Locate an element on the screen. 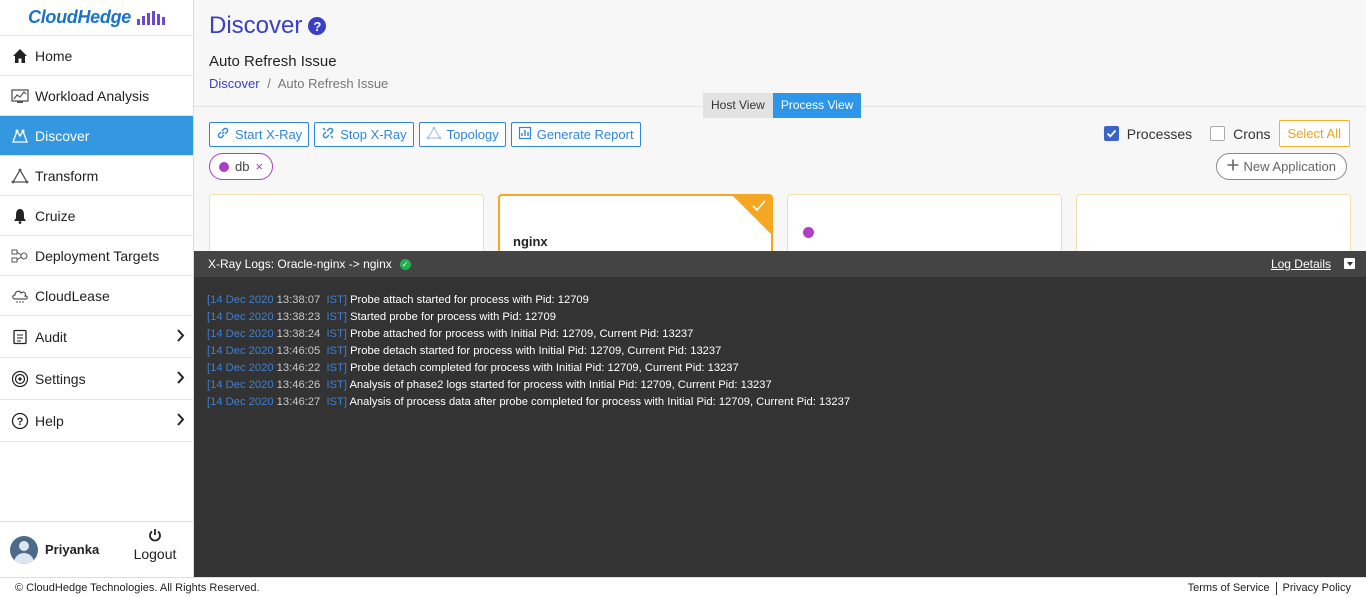 Image resolution: width=1366 pixels, height=597 pixels. process-view-button: Process View is located at coordinates (817, 105).